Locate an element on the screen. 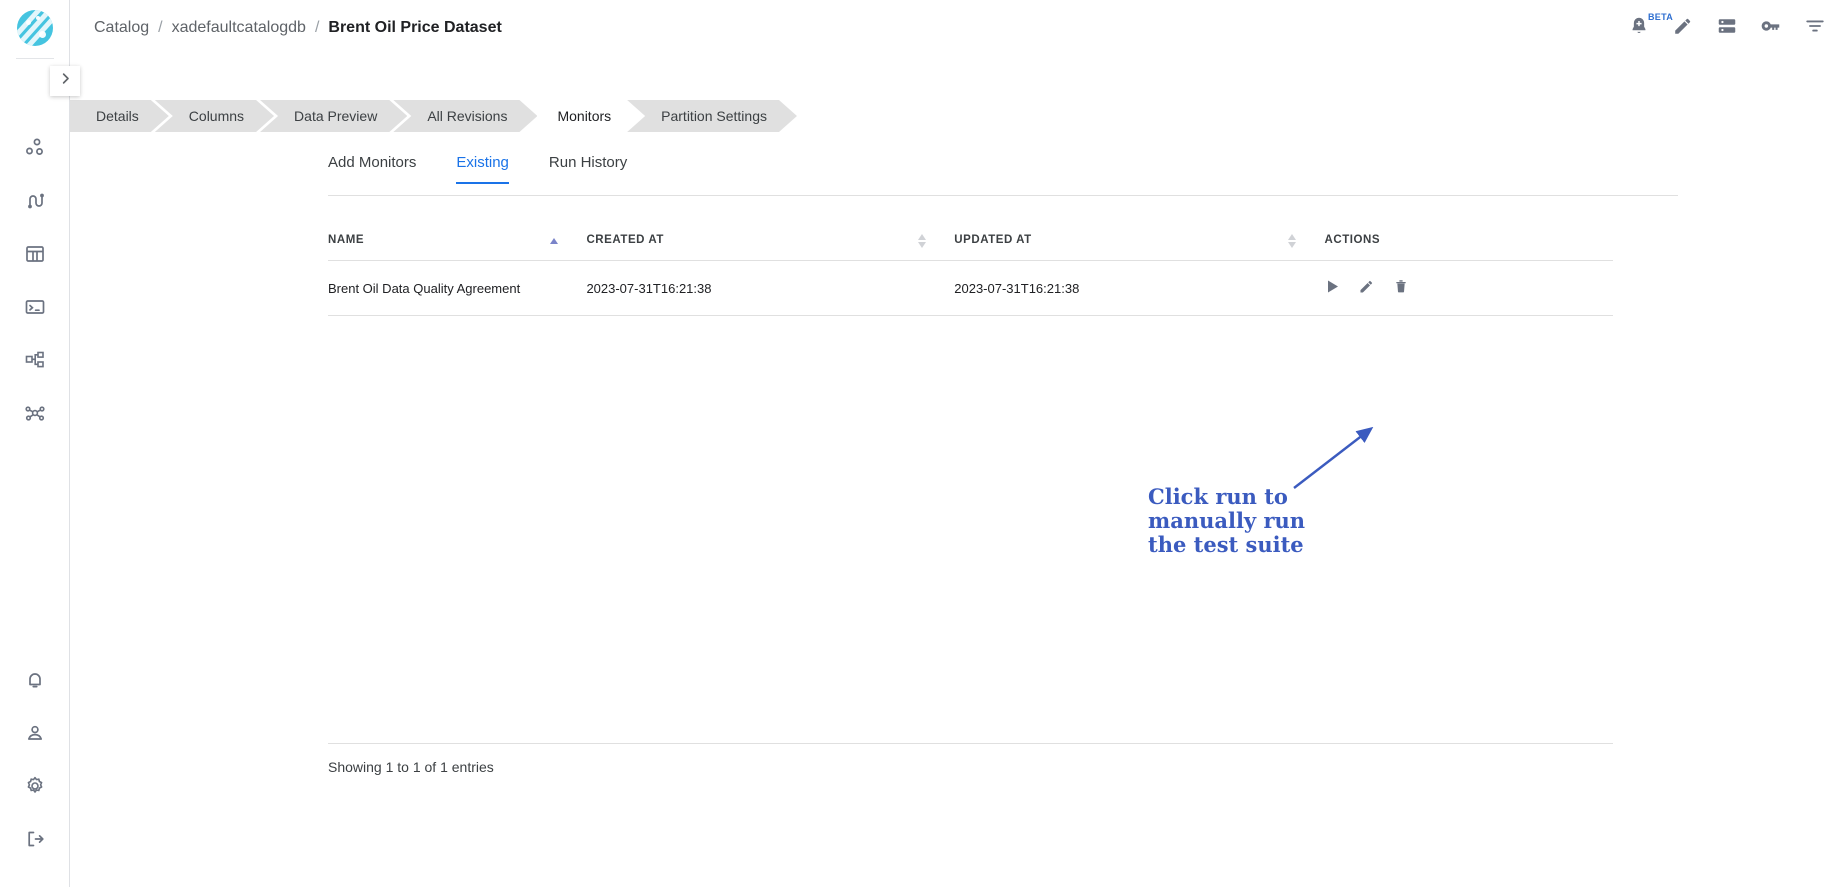 The image size is (1848, 887). play-icon is located at coordinates (1333, 288).